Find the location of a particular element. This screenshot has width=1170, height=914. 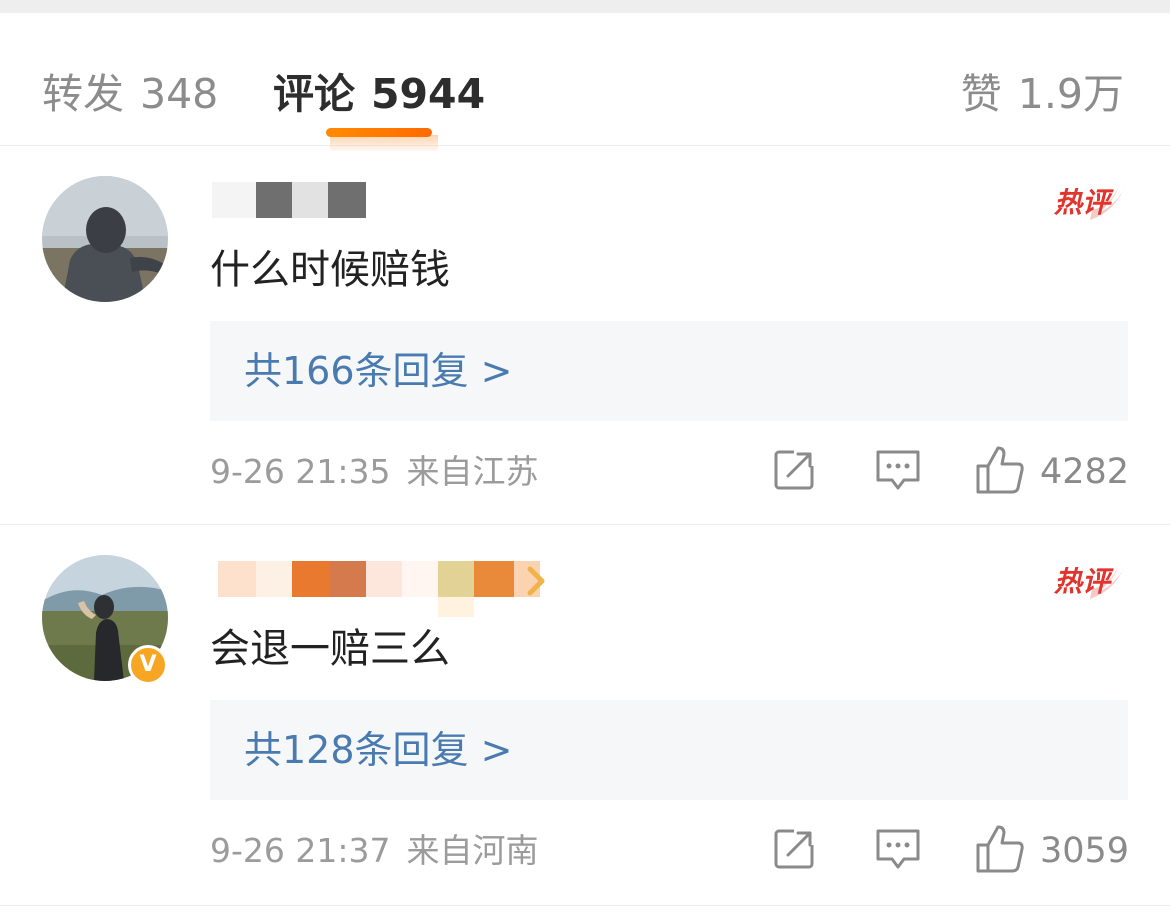

chevron-right-icon is located at coordinates (536, 581).